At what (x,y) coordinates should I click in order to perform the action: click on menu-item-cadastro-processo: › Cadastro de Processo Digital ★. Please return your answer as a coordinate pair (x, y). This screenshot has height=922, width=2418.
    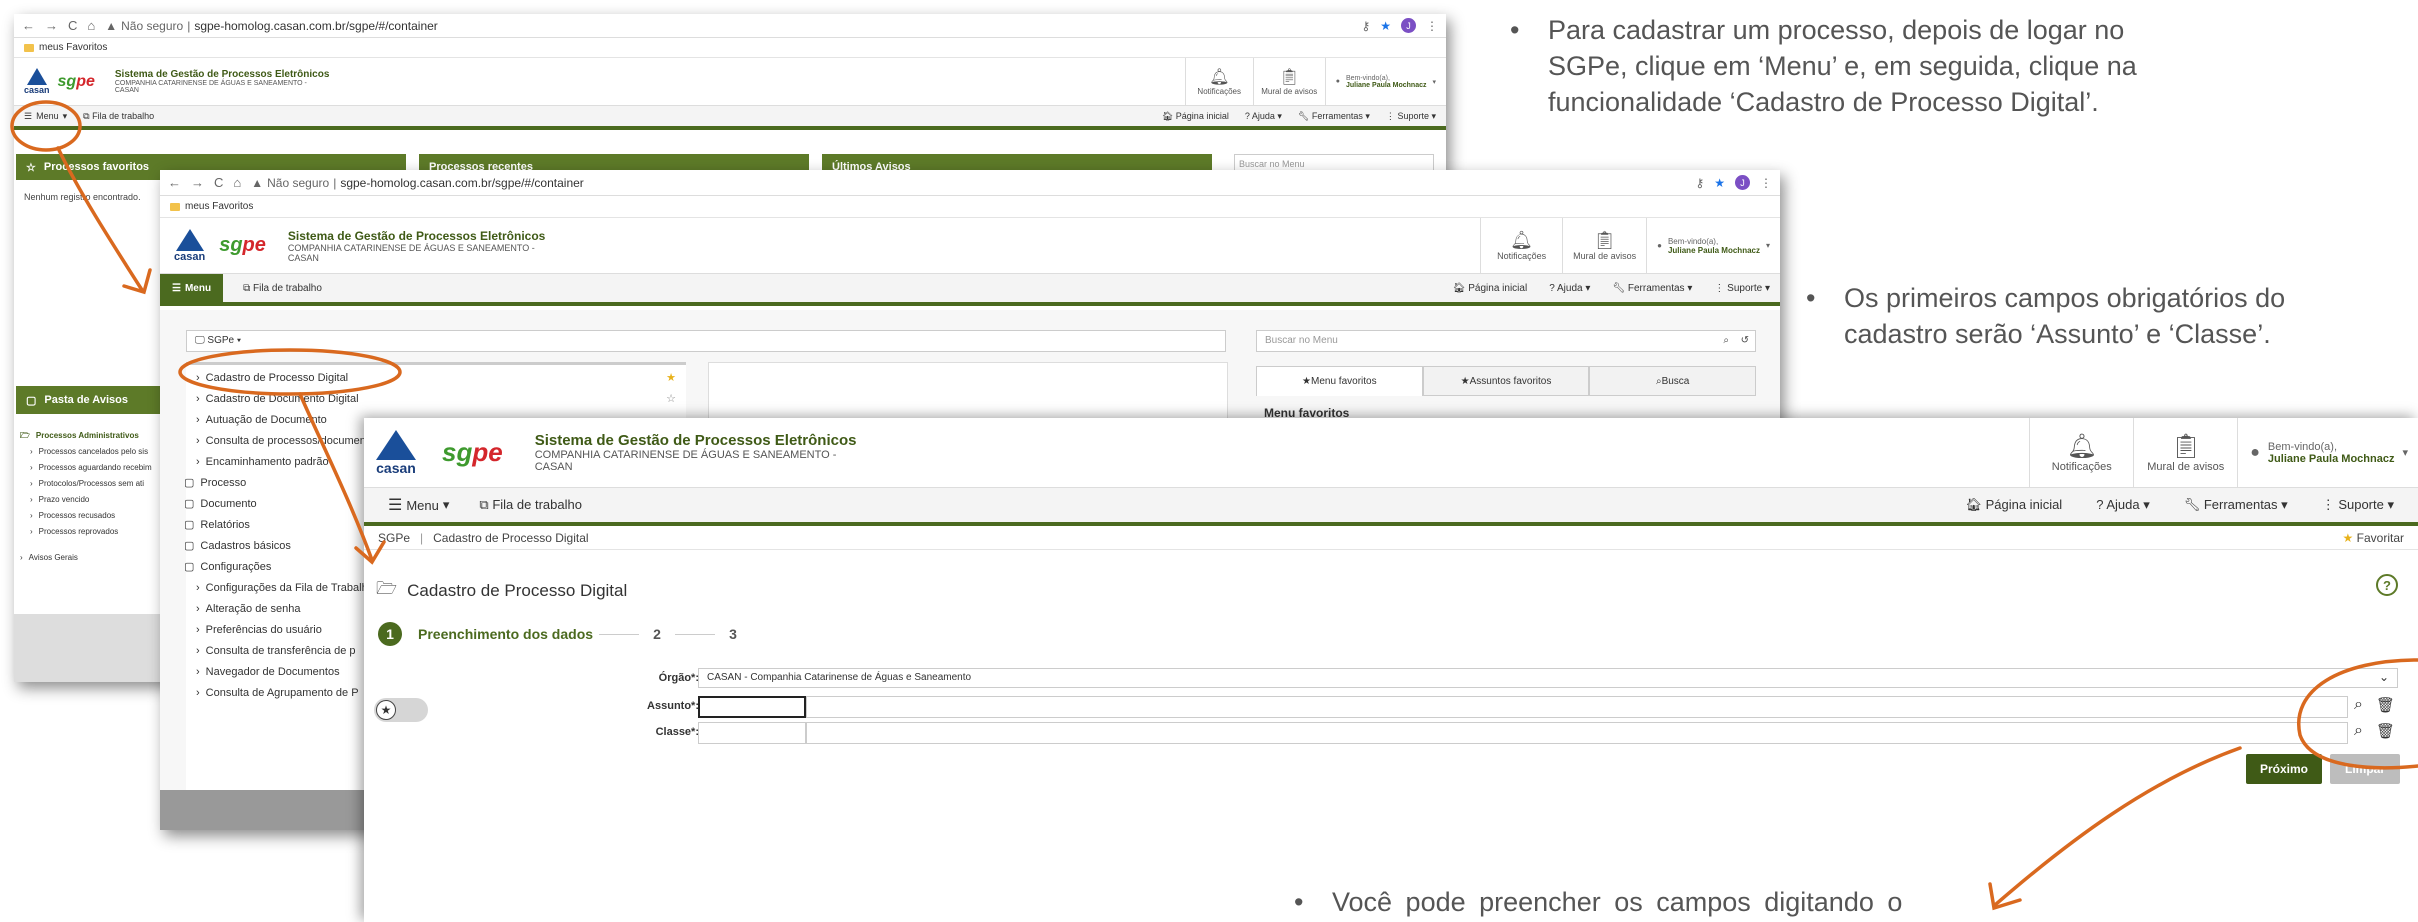
    Looking at the image, I should click on (436, 378).